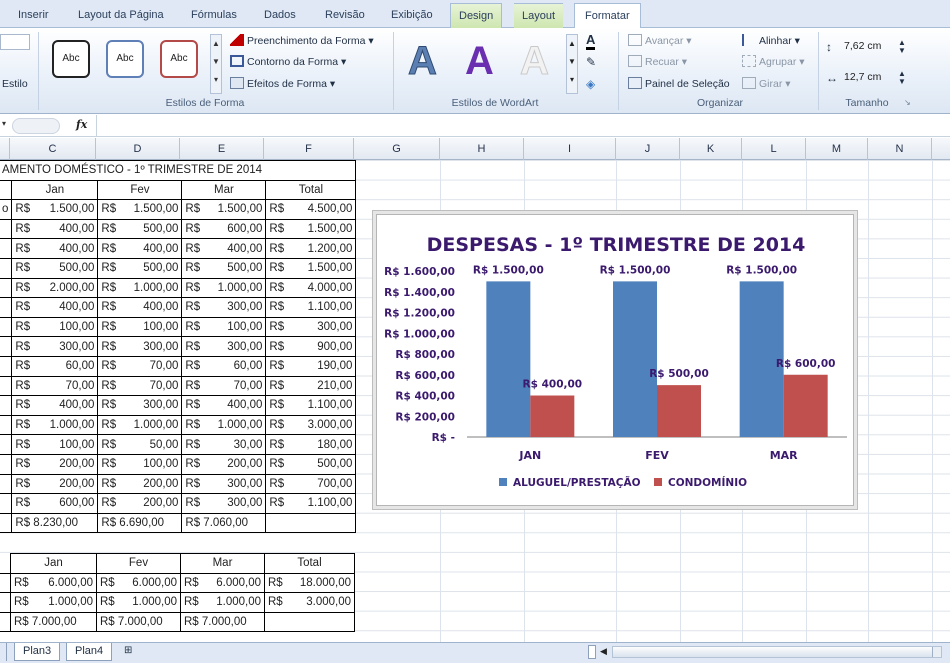 This screenshot has width=950, height=663. I want to click on table-cell: R$ 50,00, so click(140, 444).